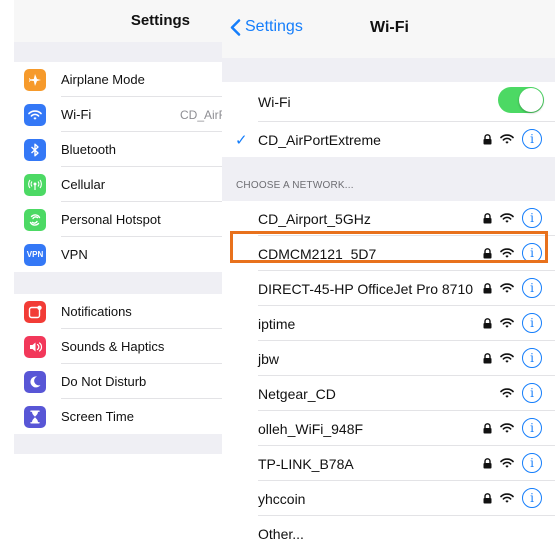 This screenshot has width=555, height=546. I want to click on toggle-knob, so click(531, 100).